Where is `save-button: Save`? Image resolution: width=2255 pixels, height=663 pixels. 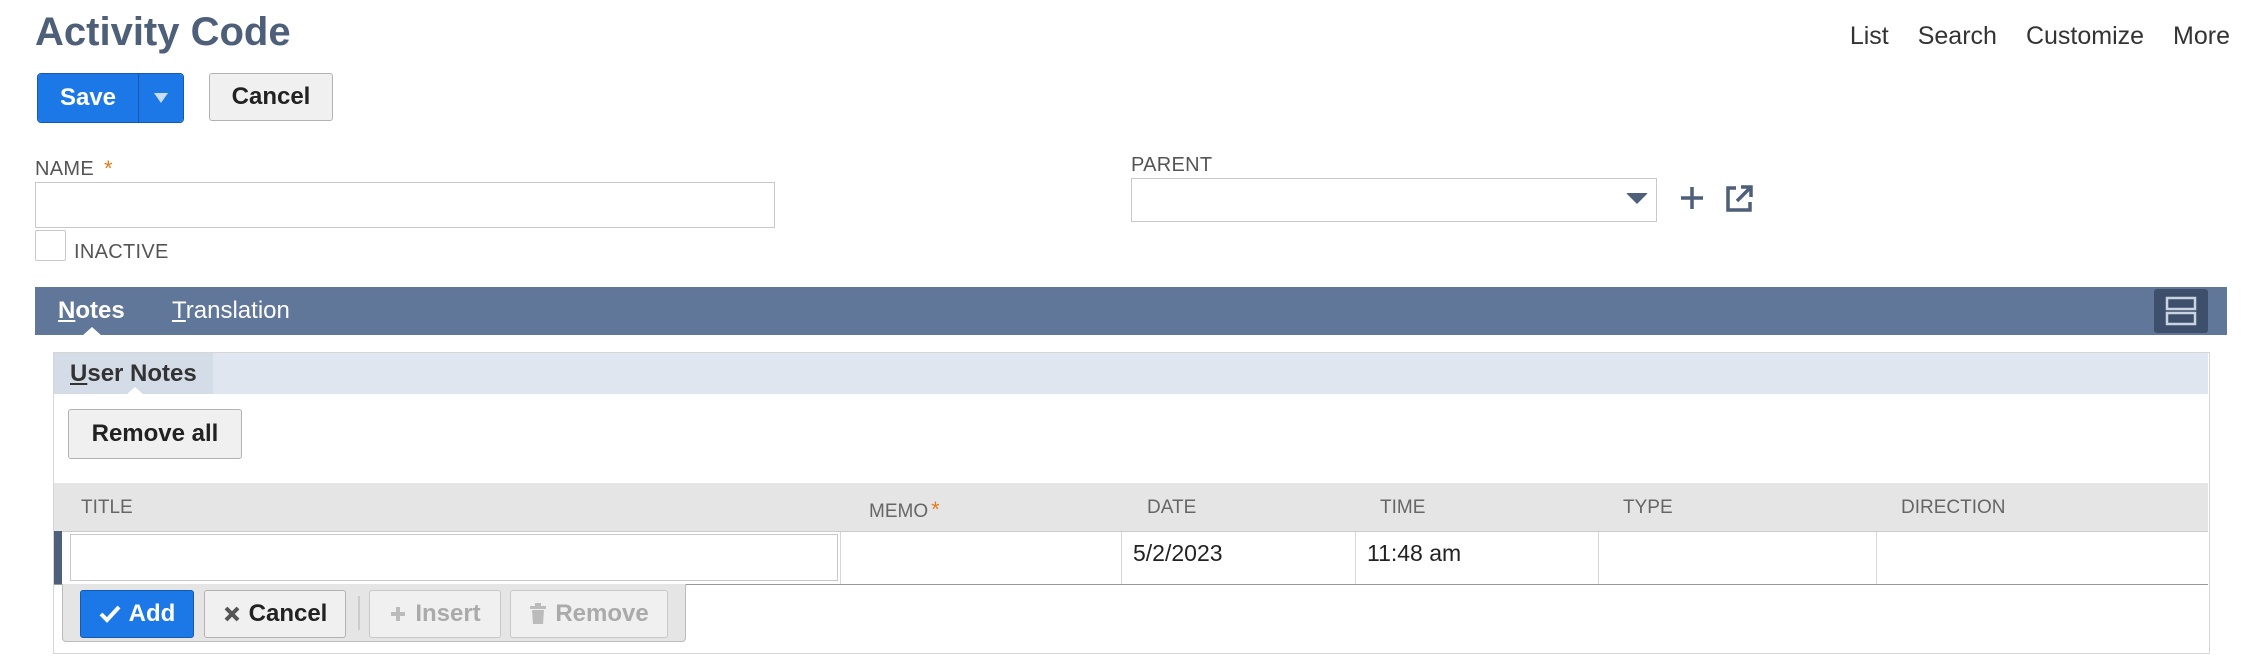 save-button: Save is located at coordinates (88, 98).